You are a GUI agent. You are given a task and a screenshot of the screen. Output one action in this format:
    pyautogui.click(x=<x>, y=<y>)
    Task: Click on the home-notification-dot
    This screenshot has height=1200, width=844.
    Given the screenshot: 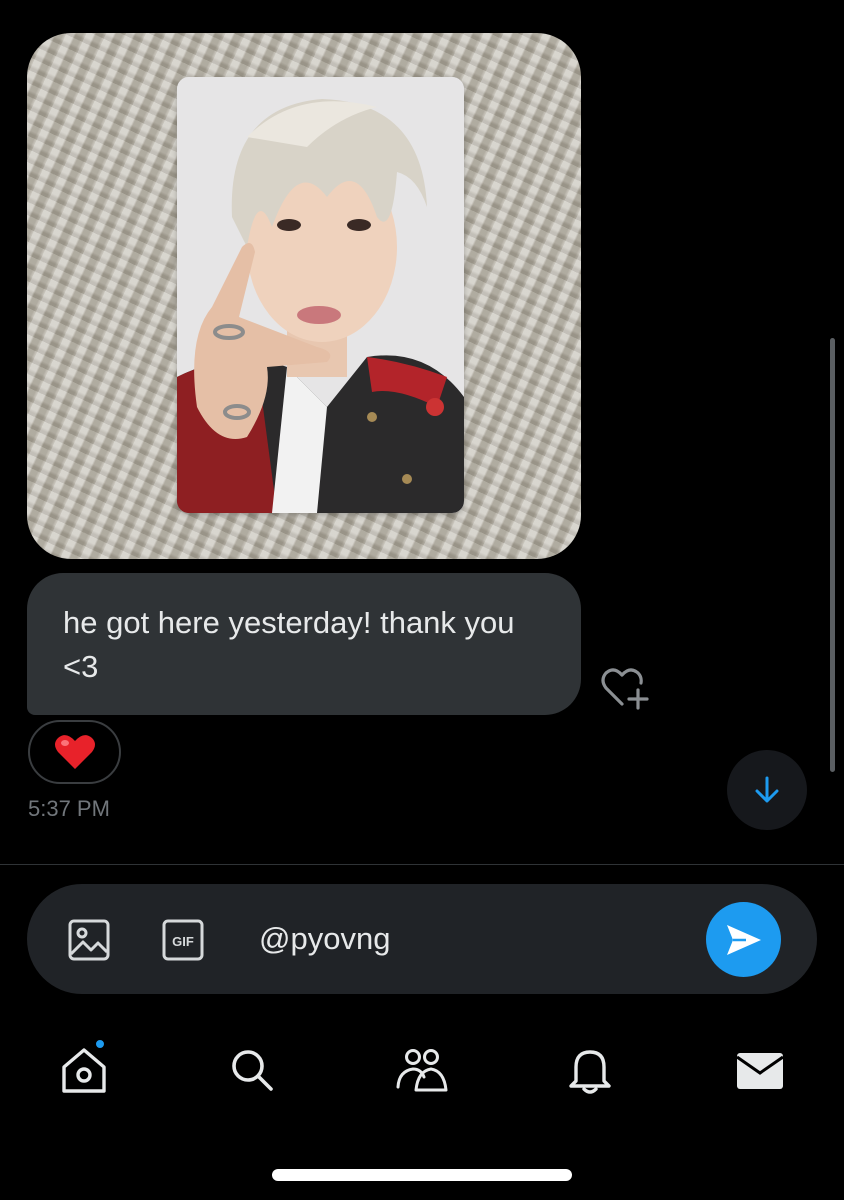 What is the action you would take?
    pyautogui.click(x=100, y=1044)
    